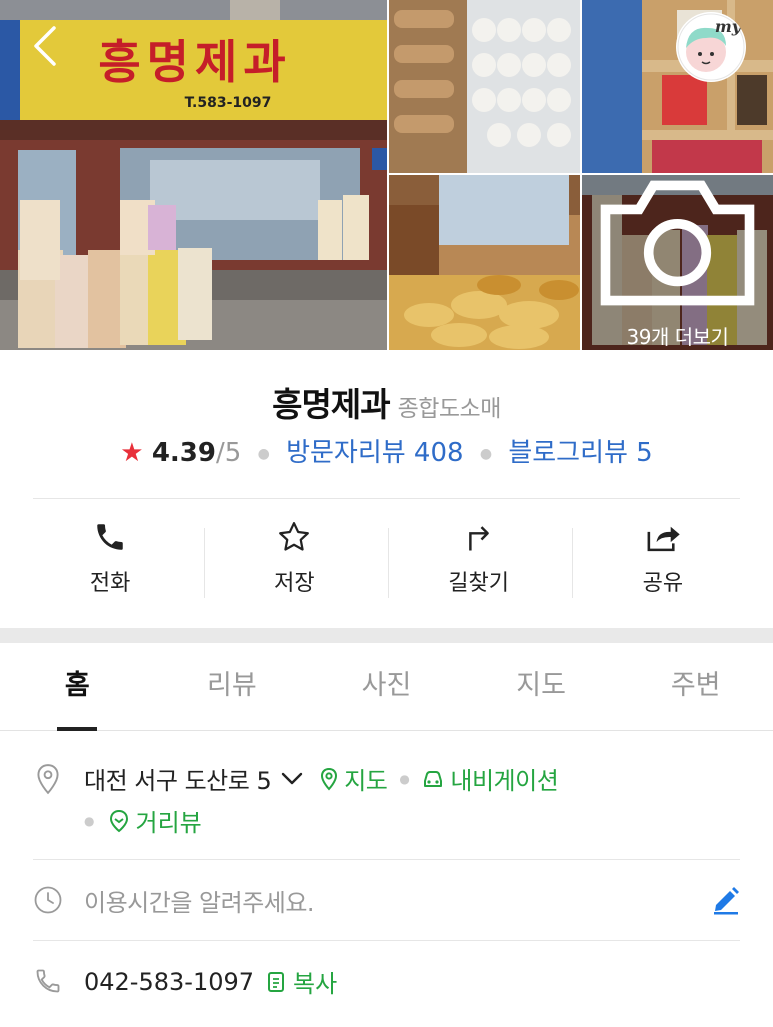 The image size is (773, 1027). I want to click on chevron-down-icon, so click(292, 779).